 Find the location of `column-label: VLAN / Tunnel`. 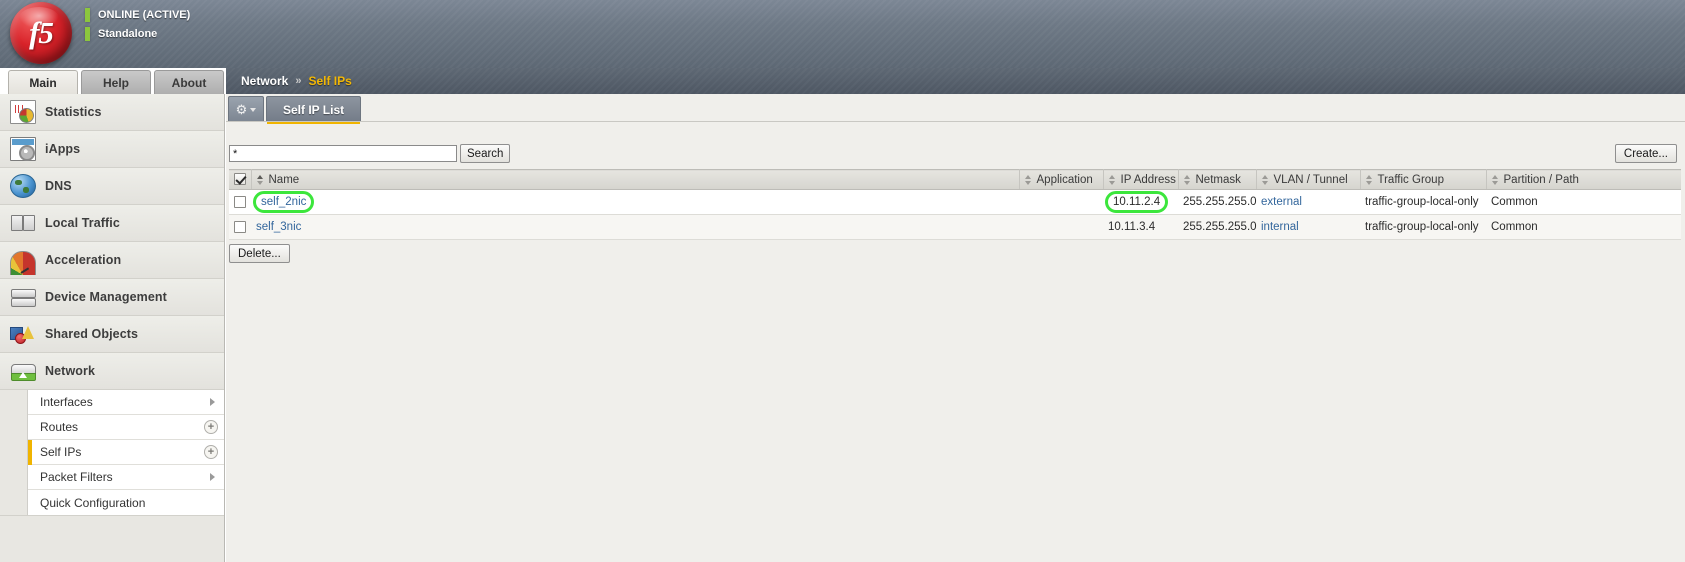

column-label: VLAN / Tunnel is located at coordinates (1310, 179).